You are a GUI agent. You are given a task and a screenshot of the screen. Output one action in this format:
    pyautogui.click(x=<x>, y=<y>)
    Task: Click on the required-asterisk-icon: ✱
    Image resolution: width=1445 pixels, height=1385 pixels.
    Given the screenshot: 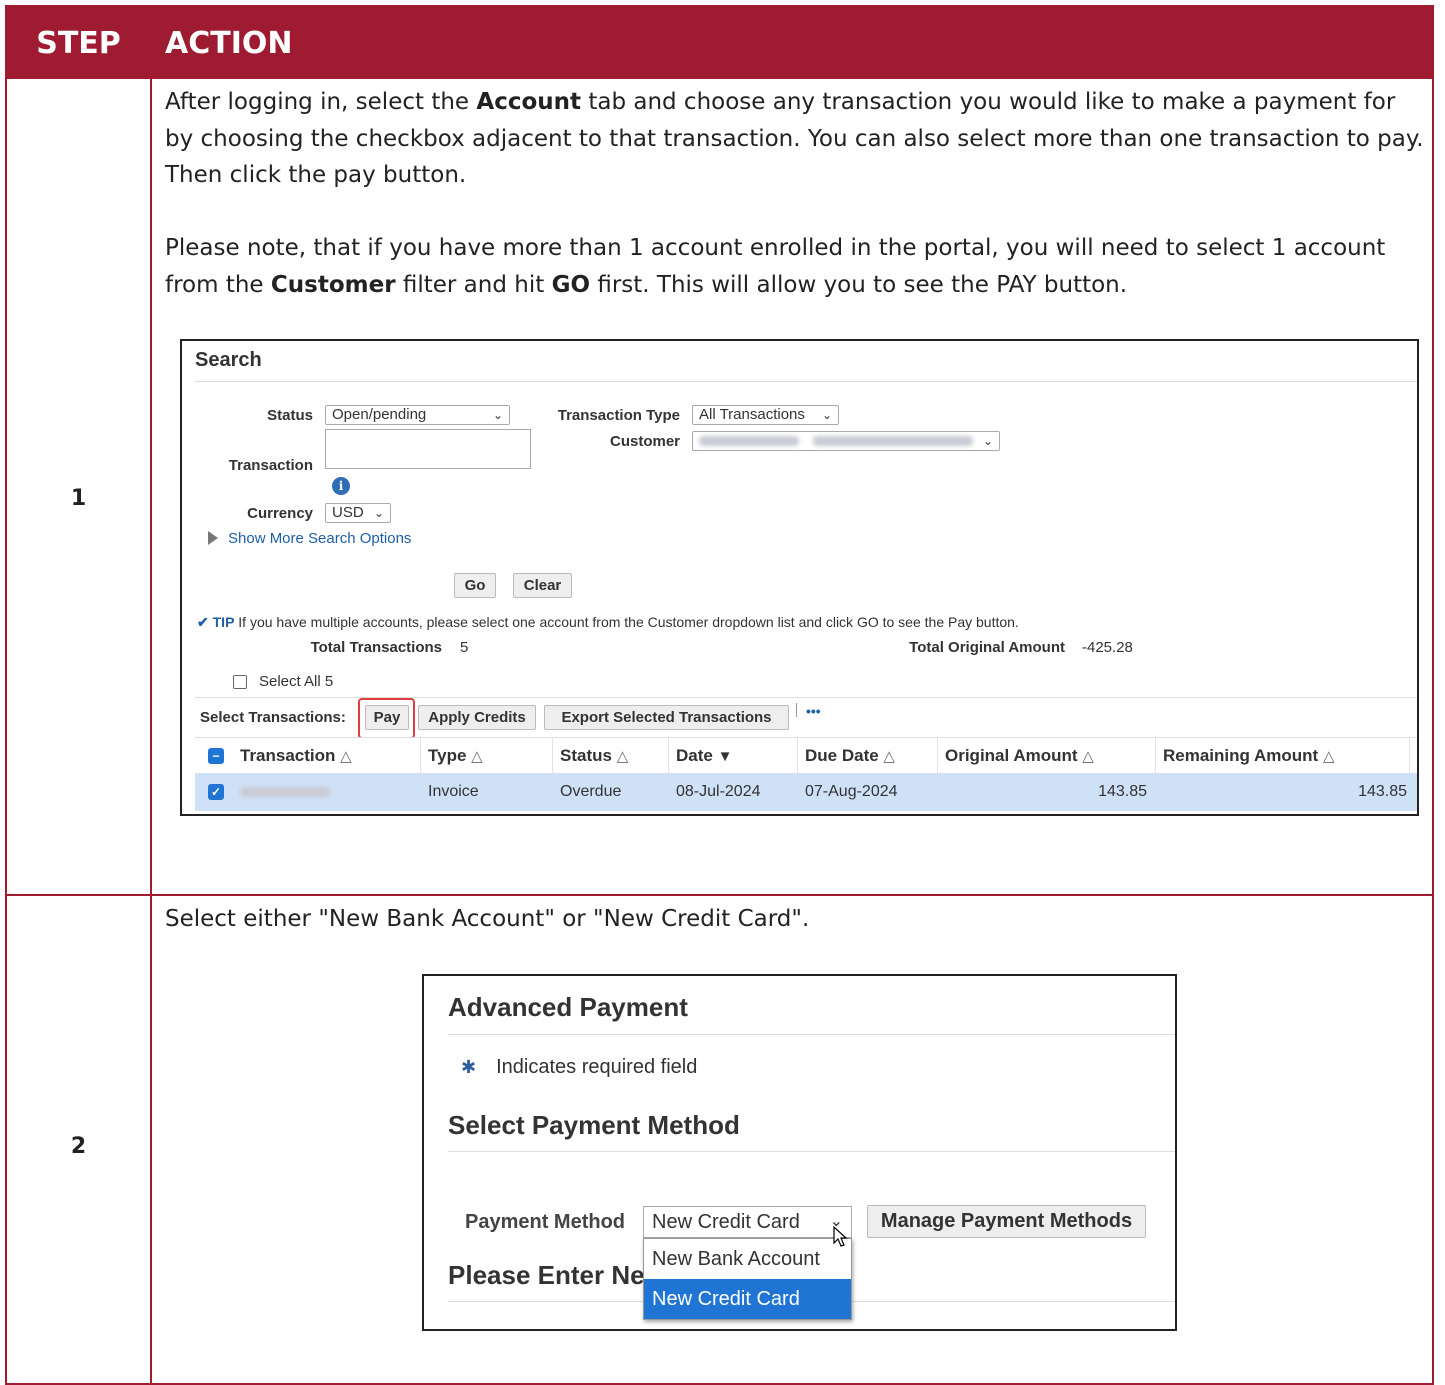 What is the action you would take?
    pyautogui.click(x=469, y=1067)
    